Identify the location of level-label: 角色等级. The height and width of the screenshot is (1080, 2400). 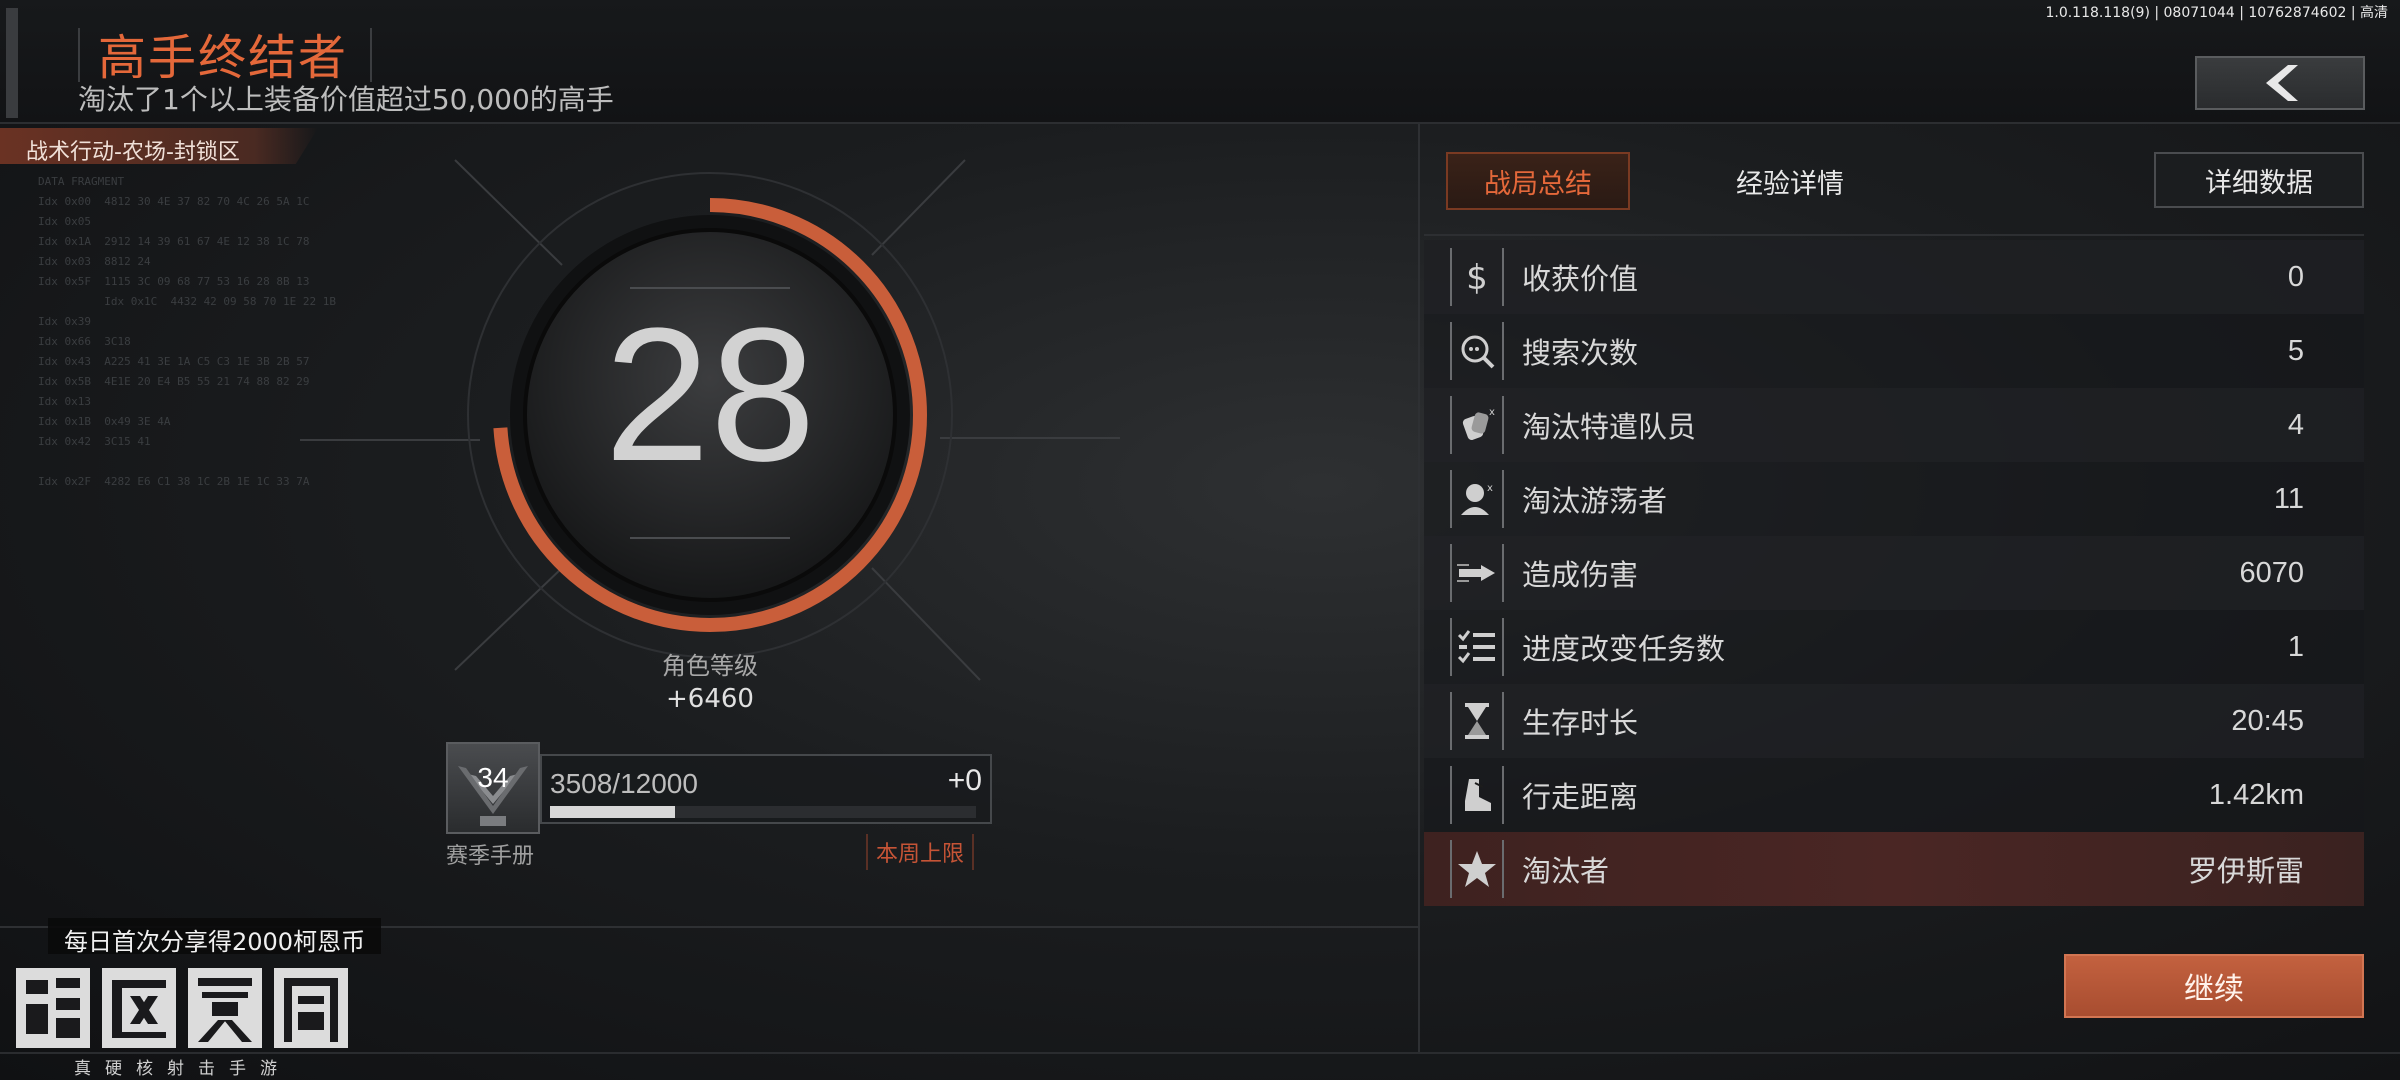
(710, 666).